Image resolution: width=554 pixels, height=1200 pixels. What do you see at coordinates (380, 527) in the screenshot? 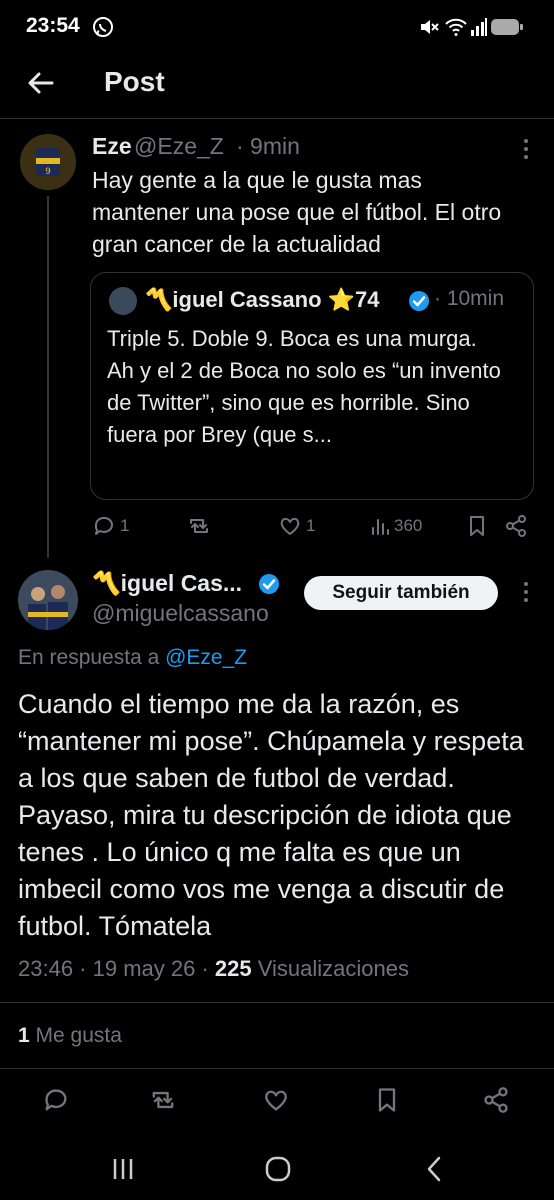
I see `views-icon` at bounding box center [380, 527].